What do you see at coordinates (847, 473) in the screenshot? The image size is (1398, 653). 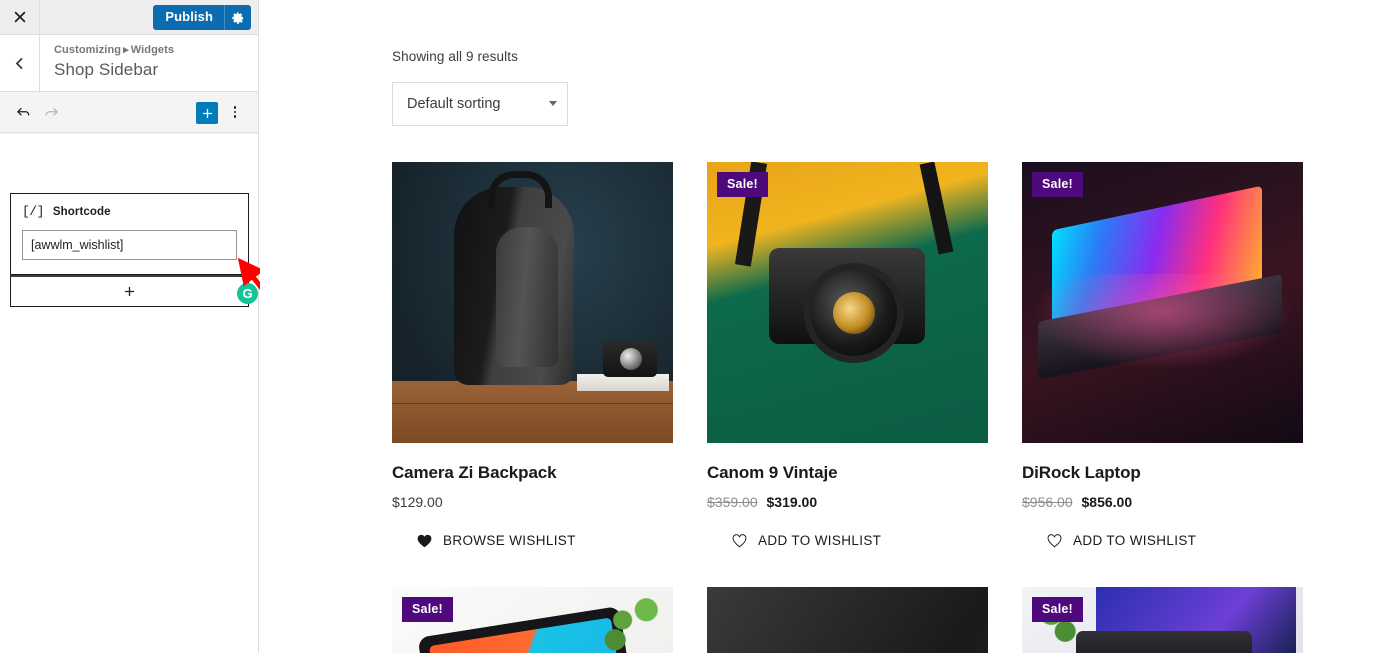 I see `product-title: Canom 9 Vintaje` at bounding box center [847, 473].